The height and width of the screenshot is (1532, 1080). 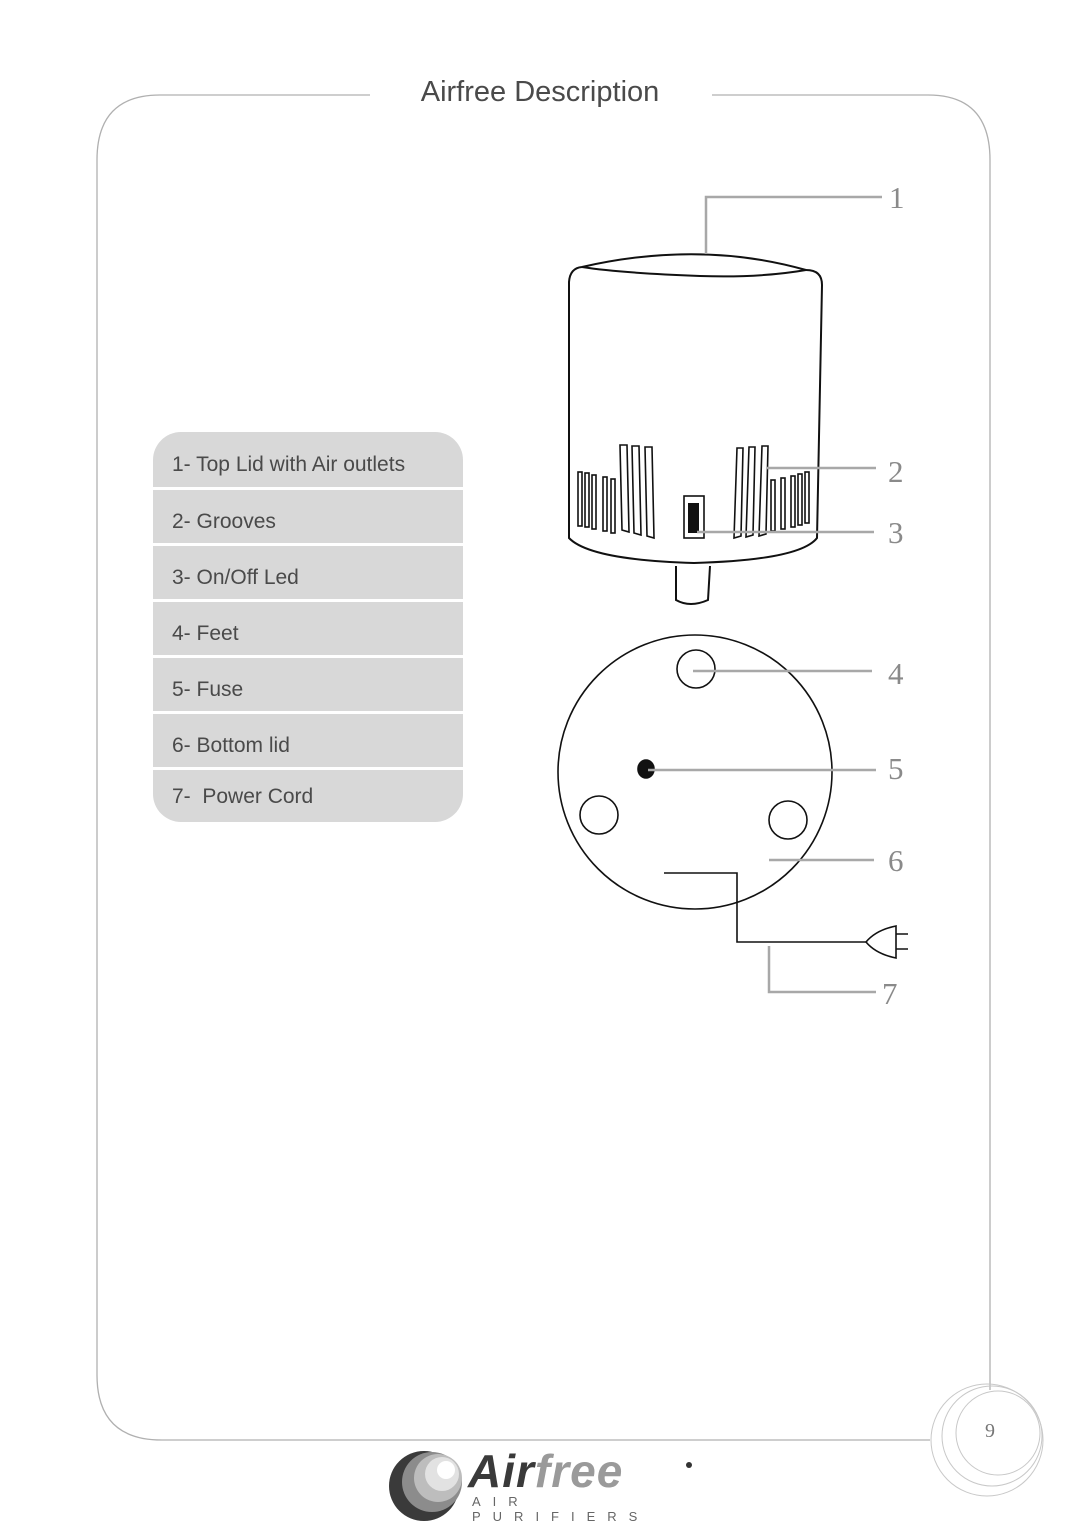 I want to click on callout-6: 6, so click(x=896, y=860).